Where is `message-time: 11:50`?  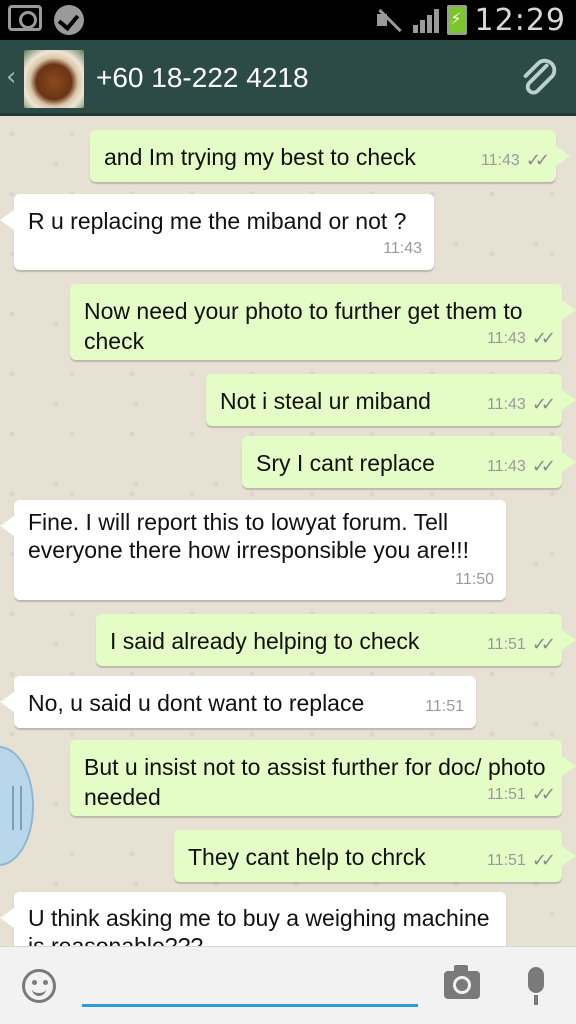
message-time: 11:50 is located at coordinates (474, 579).